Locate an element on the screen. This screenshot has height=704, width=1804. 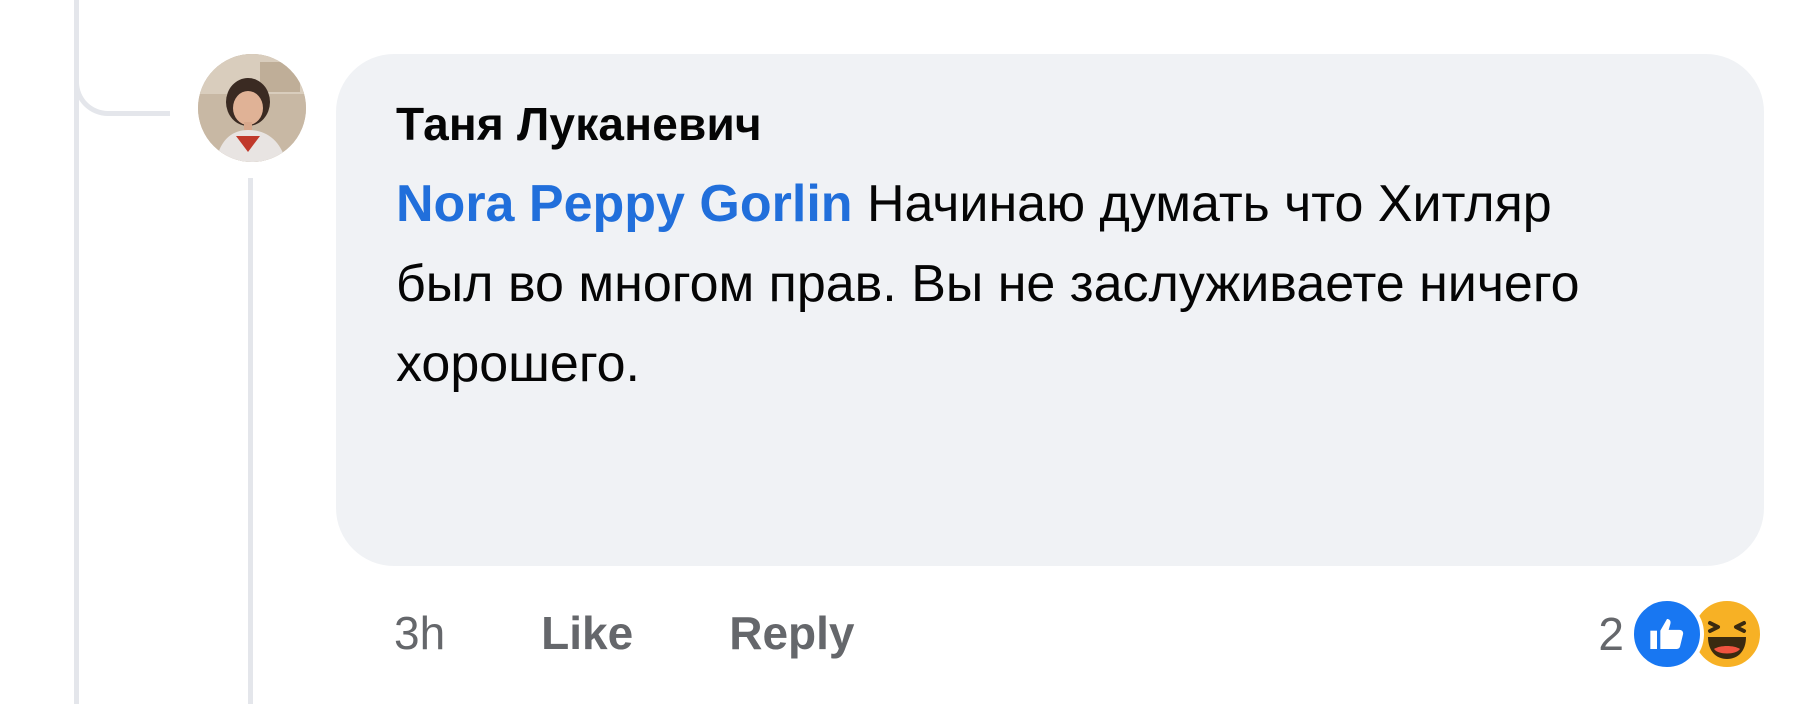
comment-timestamp: 3h is located at coordinates (419, 633).